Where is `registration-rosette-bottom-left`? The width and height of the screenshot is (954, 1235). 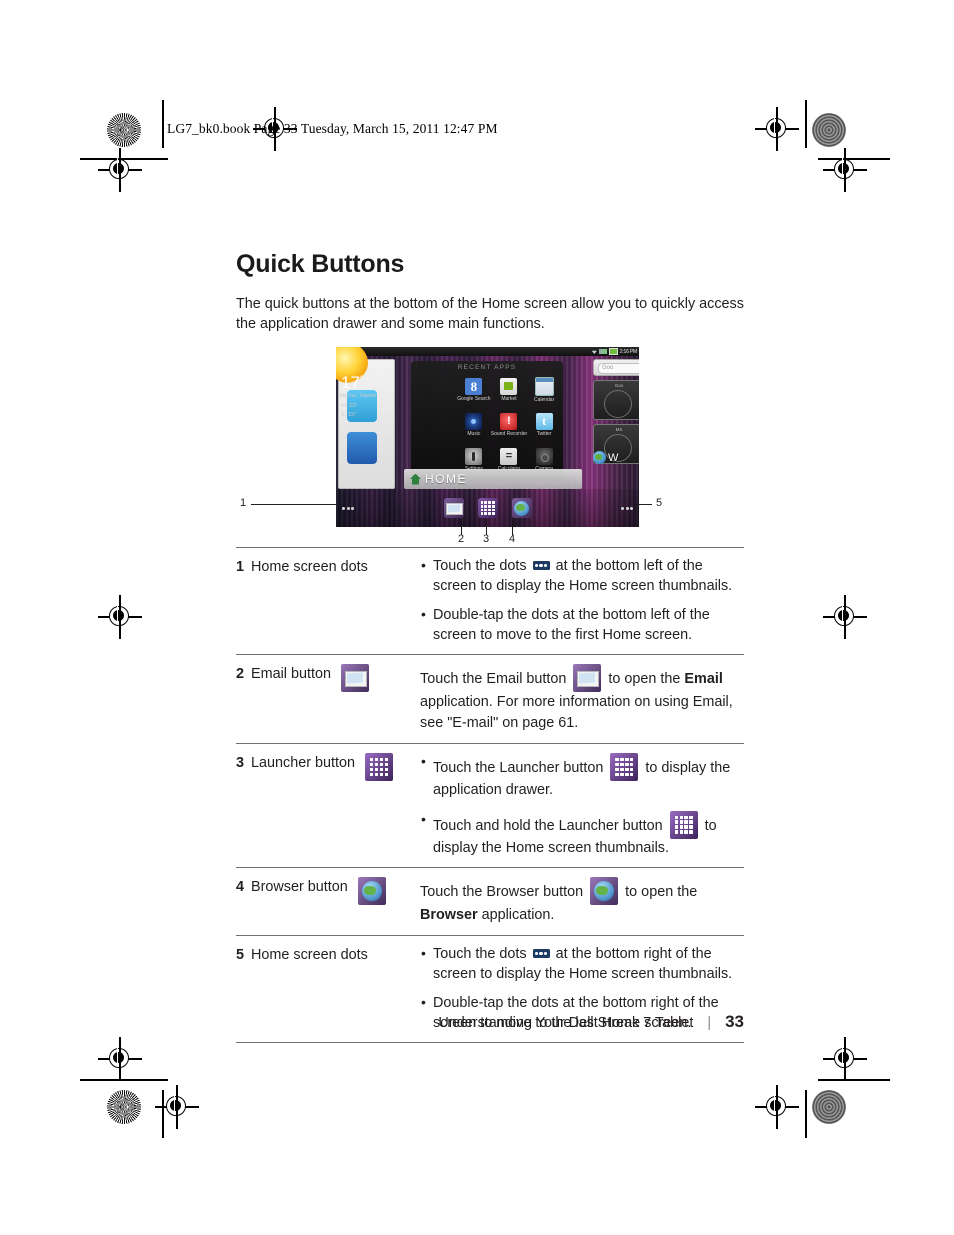
registration-rosette-bottom-left is located at coordinates (124, 1107).